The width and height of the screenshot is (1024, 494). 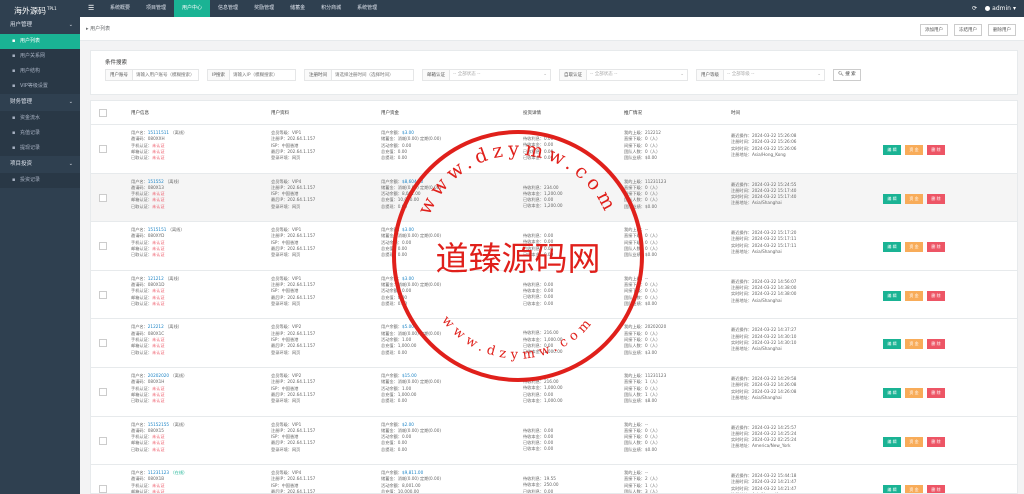 I want to click on sidebar-item: ▪ VIP等级设置, so click(x=40, y=86).